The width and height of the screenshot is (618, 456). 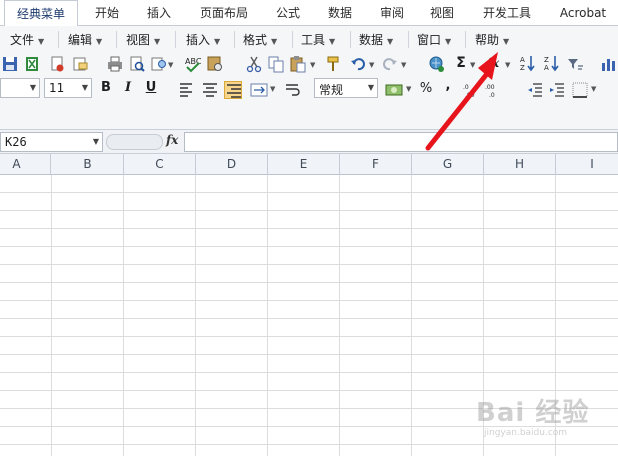 I want to click on baidu-watermark: Bai 经验 jingyan.baidu.com, so click(x=546, y=422).